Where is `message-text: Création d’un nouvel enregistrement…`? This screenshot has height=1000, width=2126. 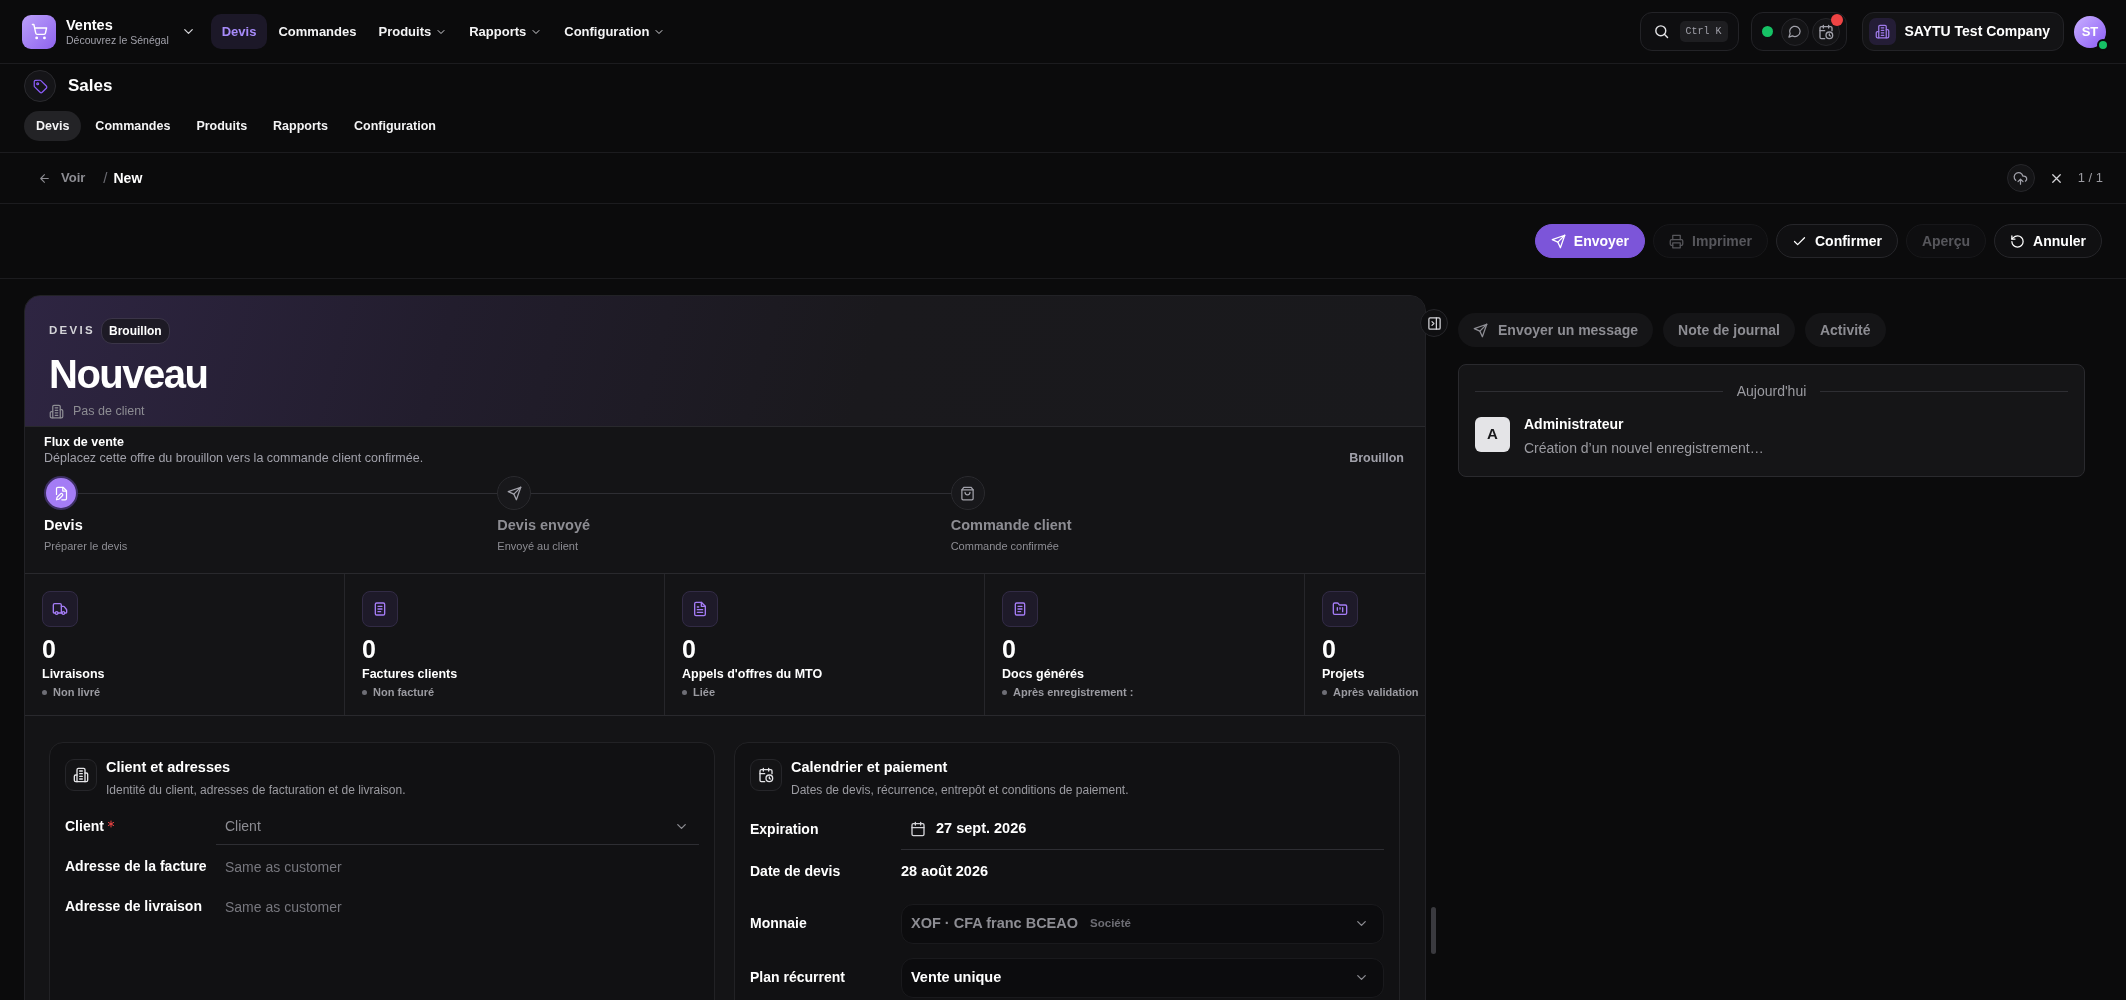
message-text: Création d’un nouvel enregistrement… is located at coordinates (1644, 448).